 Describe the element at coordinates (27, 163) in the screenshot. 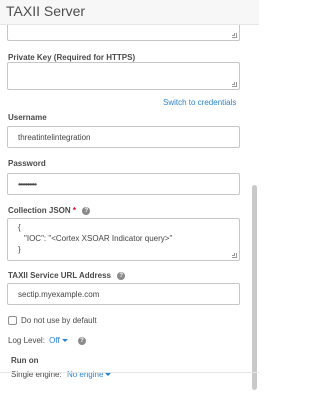

I see `password-label: Password` at that location.